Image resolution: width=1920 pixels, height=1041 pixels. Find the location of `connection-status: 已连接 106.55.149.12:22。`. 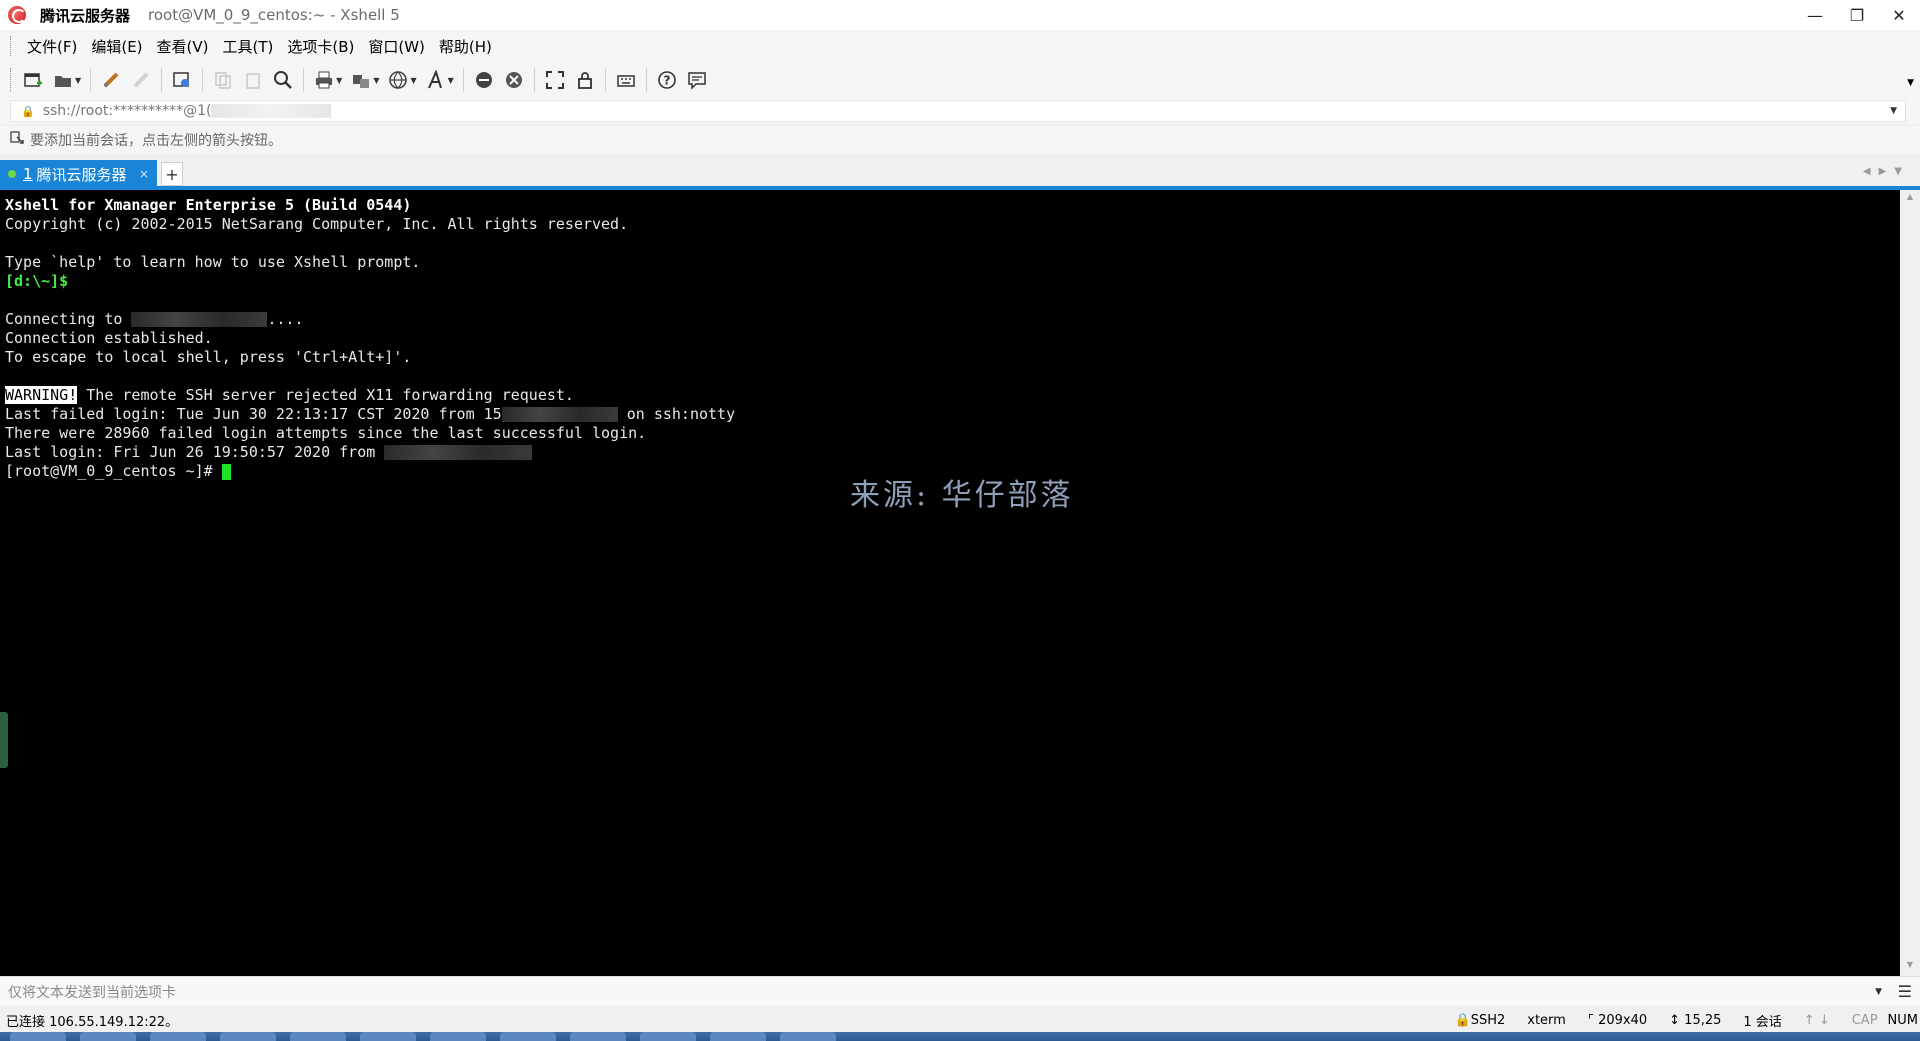

connection-status: 已连接 106.55.149.12:22。 is located at coordinates (92, 1022).